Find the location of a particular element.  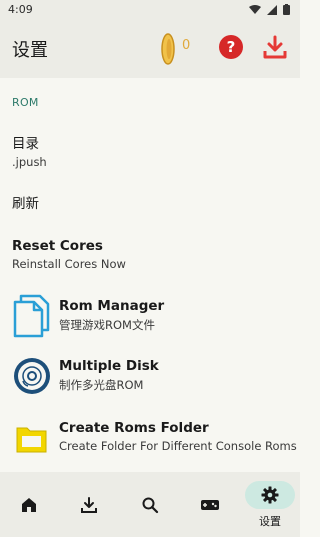

refresh-setting: 刷新 is located at coordinates (25, 202).